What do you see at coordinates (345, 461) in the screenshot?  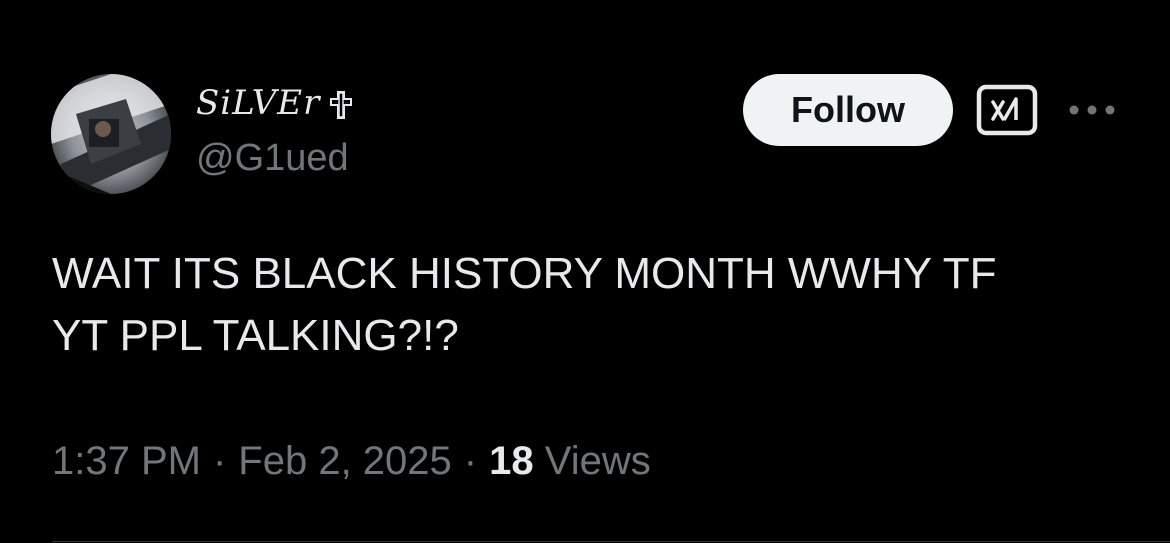 I see `tweet-date: Feb 2, 2025` at bounding box center [345, 461].